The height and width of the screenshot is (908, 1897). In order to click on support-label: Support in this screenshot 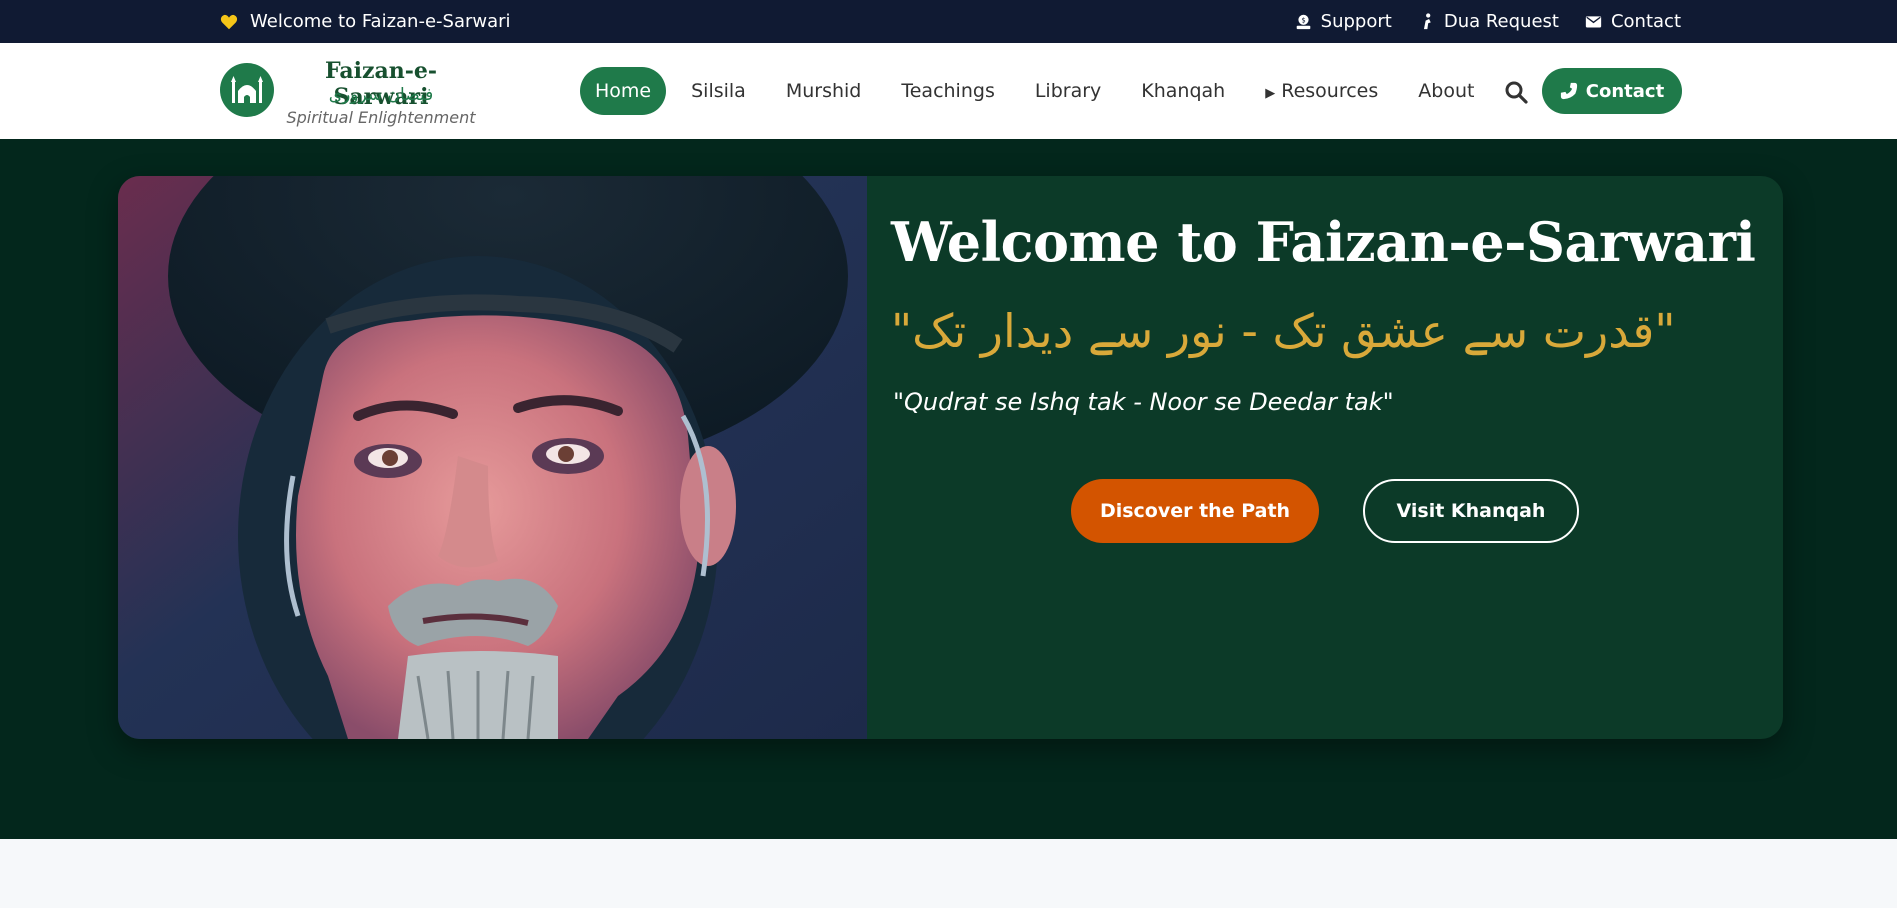, I will do `click(1356, 21)`.